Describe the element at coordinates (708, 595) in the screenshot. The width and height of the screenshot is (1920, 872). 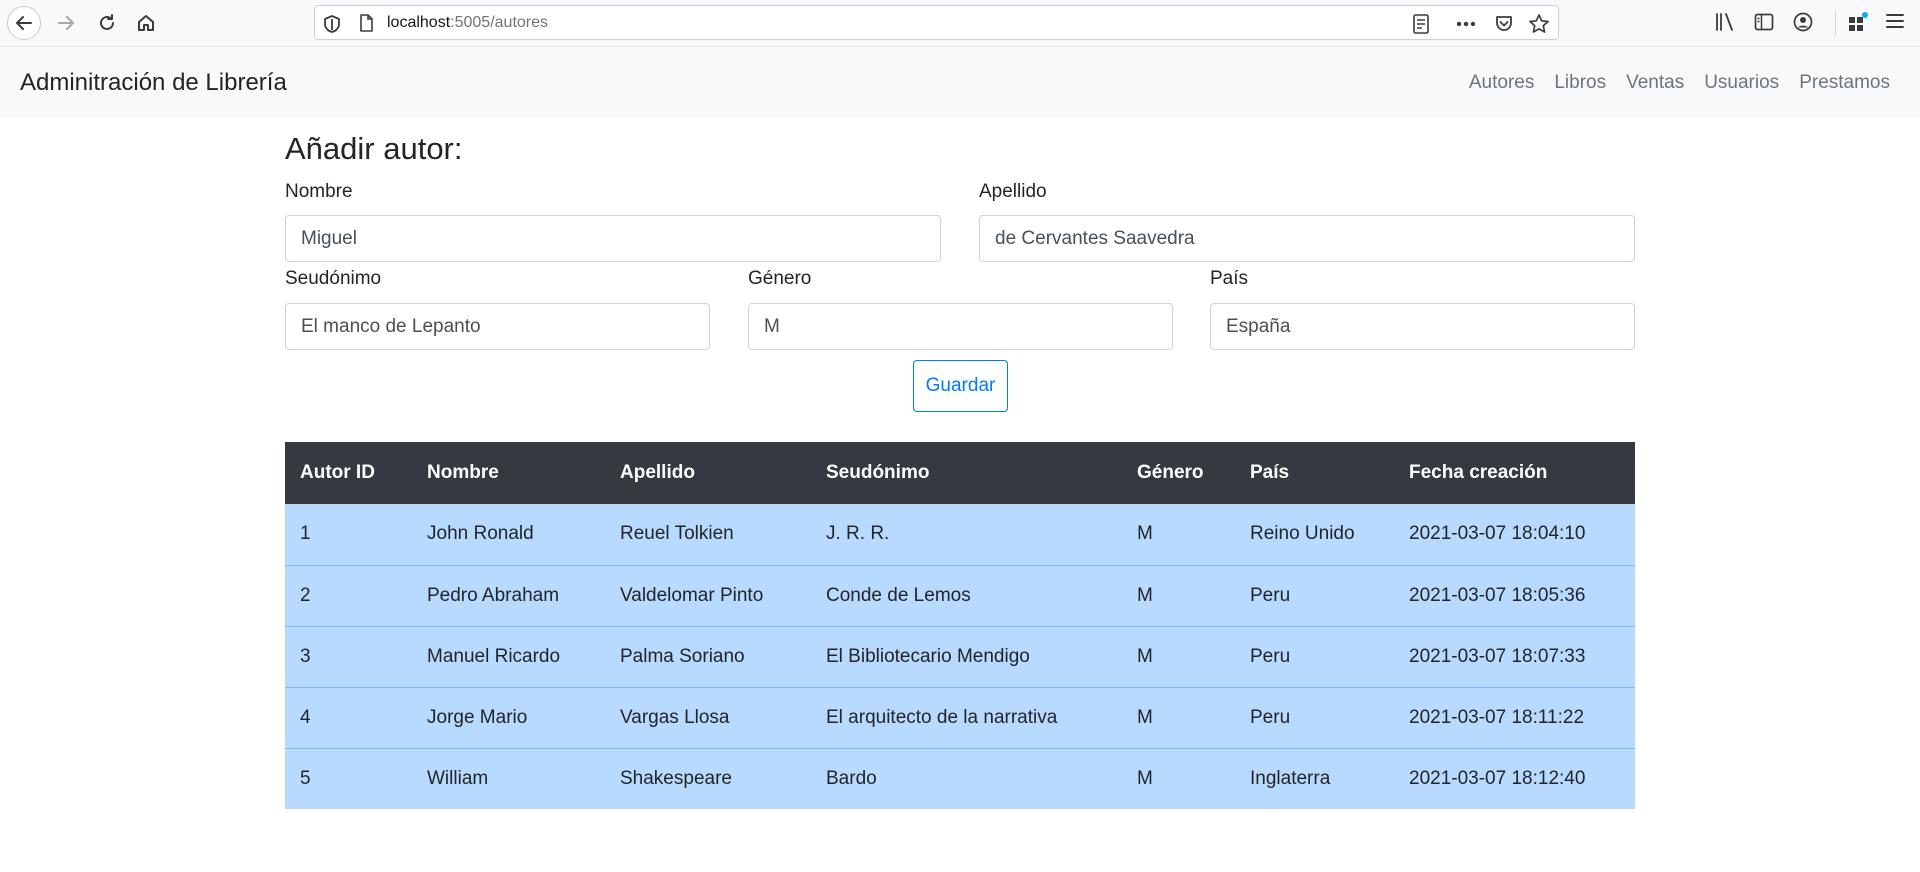
I see `cell-apellido: Valdelomar Pinto` at that location.